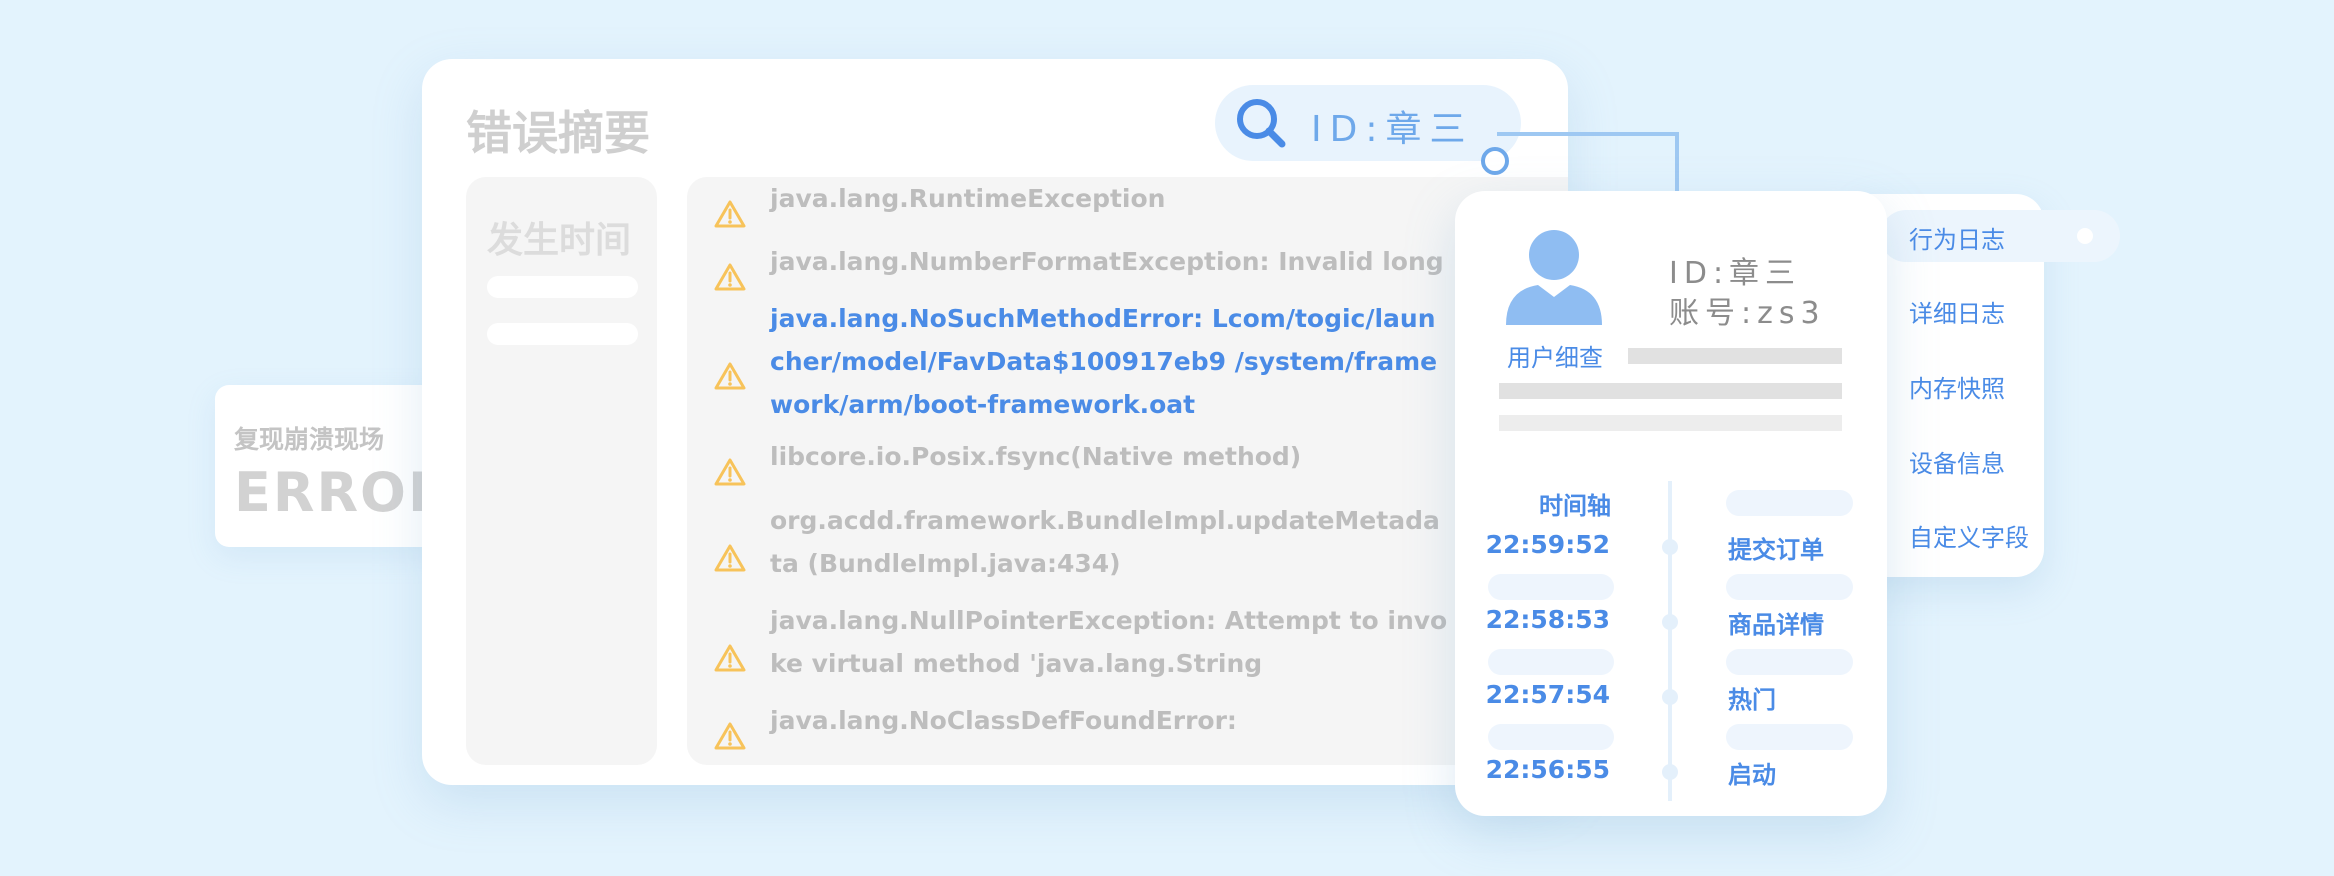 This screenshot has height=876, width=2334. What do you see at coordinates (1036, 456) in the screenshot?
I see `log-text: libcore.io.Posix.fsync(Native method)` at bounding box center [1036, 456].